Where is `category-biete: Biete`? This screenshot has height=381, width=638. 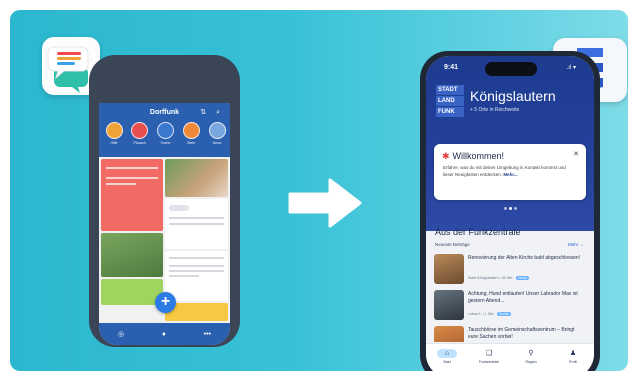
category-biete: Biete is located at coordinates (191, 133).